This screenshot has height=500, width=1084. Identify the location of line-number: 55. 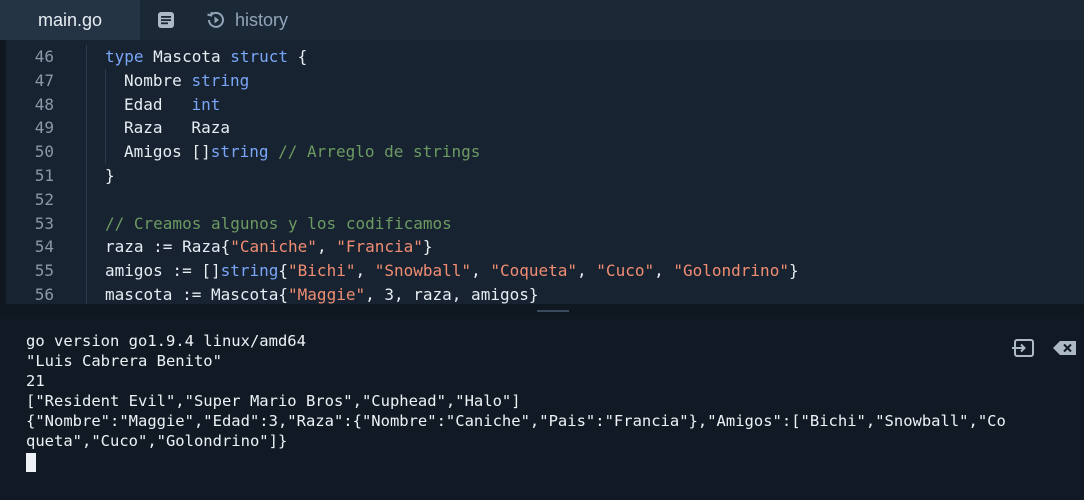
(44, 271).